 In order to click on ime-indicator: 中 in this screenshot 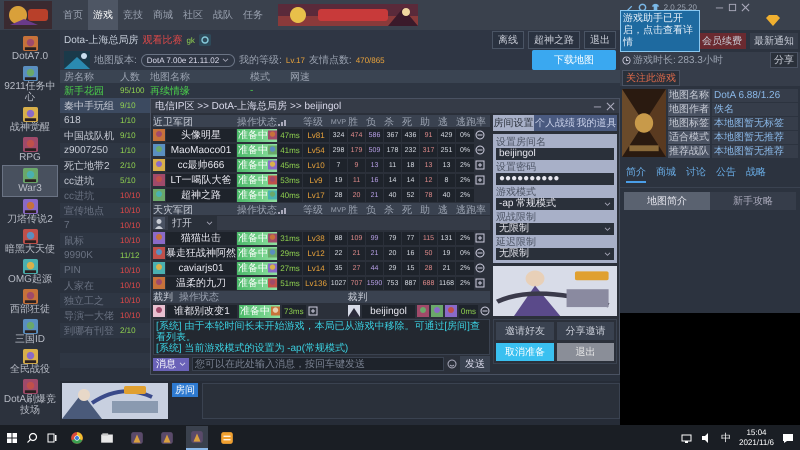, I will do `click(726, 437)`.